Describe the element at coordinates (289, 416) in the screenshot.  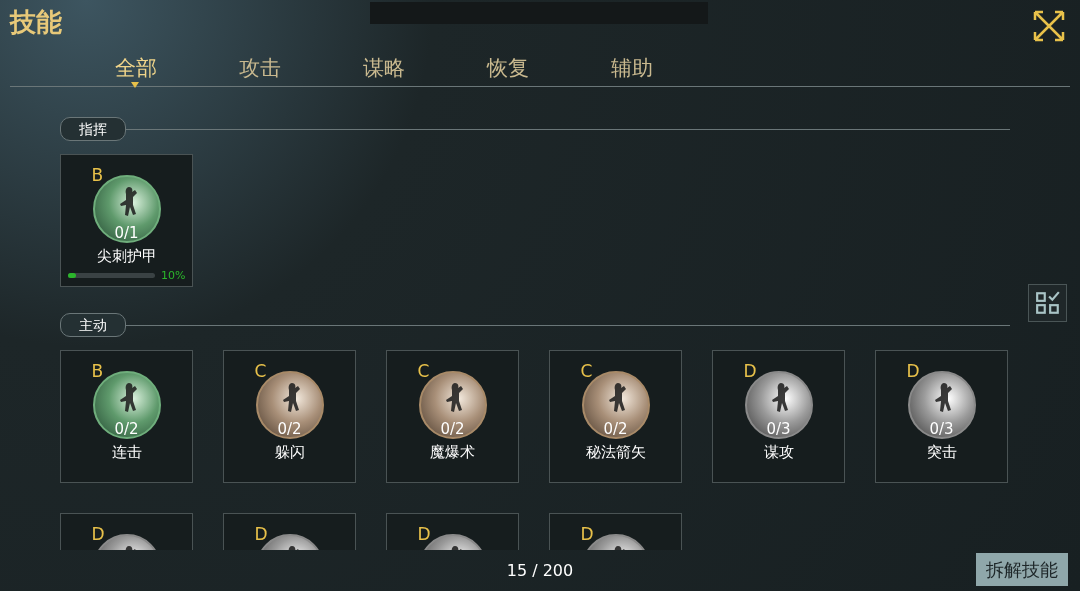
I see `skill-card: C 0/2 躲闪` at that location.